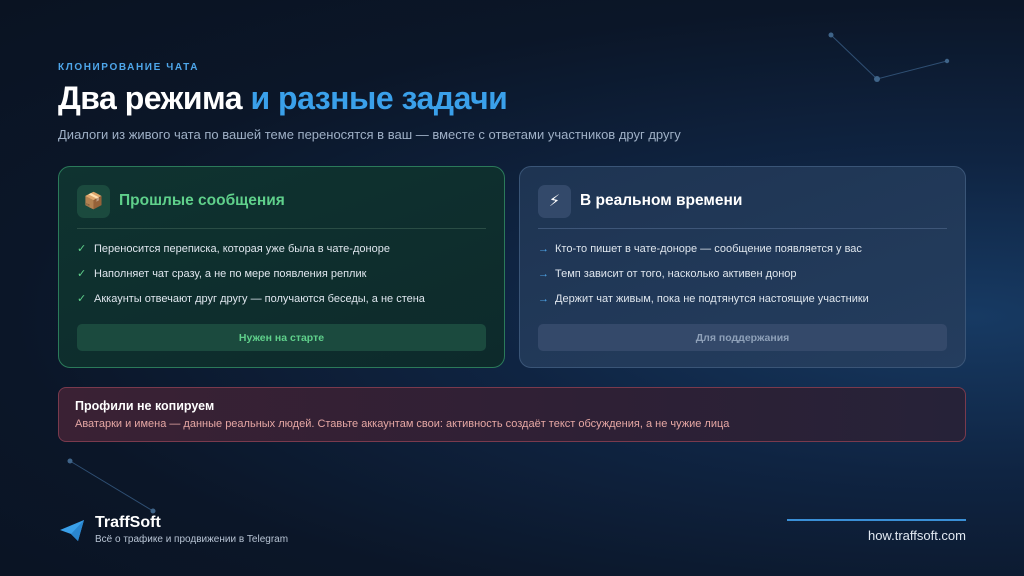 The width and height of the screenshot is (1024, 576). What do you see at coordinates (742, 337) in the screenshot?
I see `usage-badge: Для поддержания` at bounding box center [742, 337].